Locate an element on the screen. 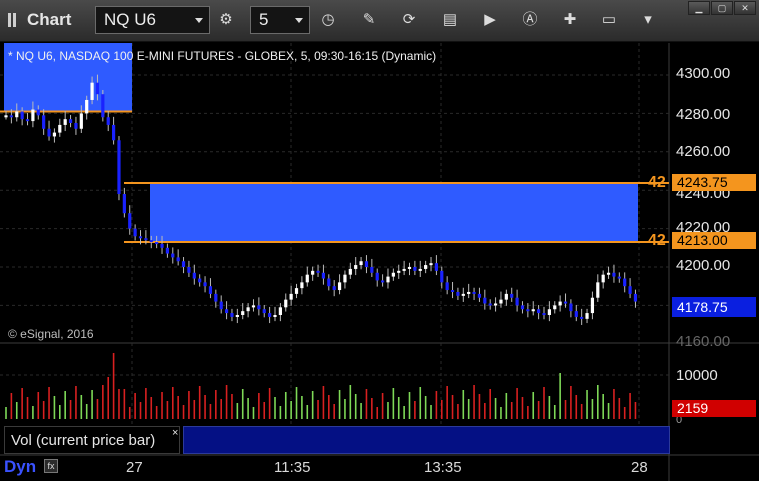 Image resolution: width=759 pixels, height=481 pixels. volume-legend: Vol (current price bar) is located at coordinates (92, 440).